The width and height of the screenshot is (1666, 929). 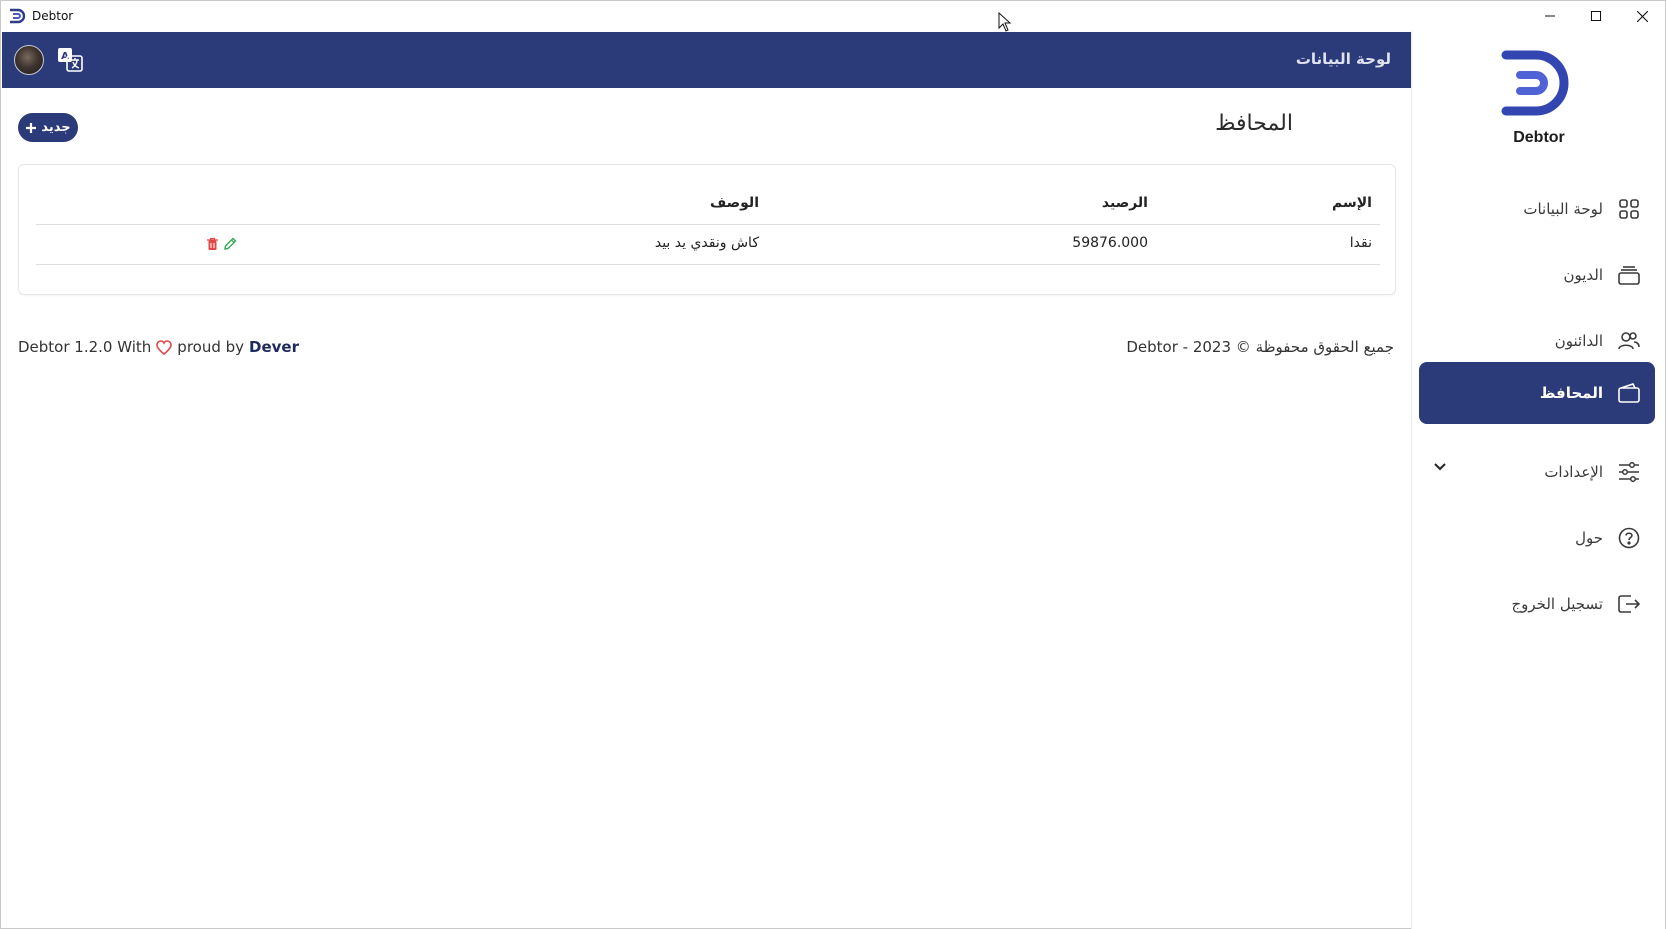 I want to click on maximize-button, so click(x=1596, y=16).